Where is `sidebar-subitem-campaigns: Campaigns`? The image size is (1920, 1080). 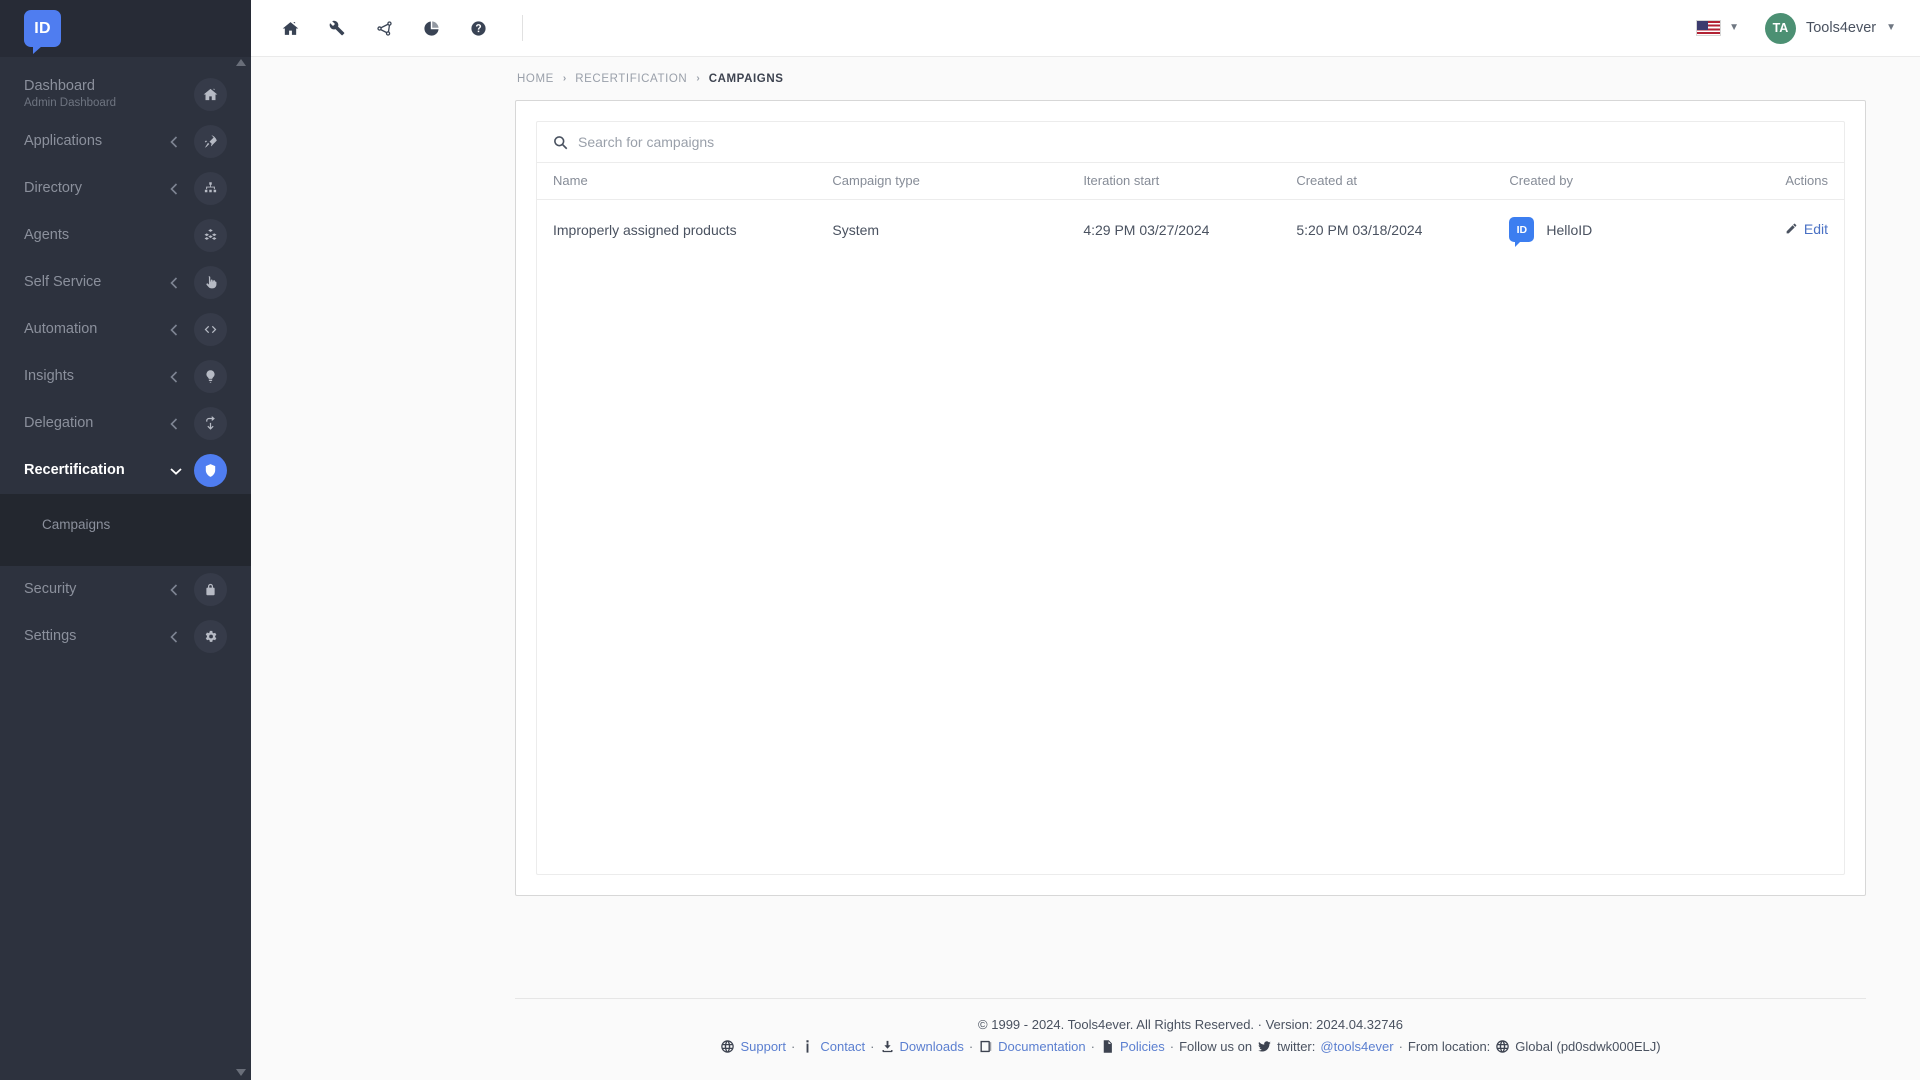 sidebar-subitem-campaigns: Campaigns is located at coordinates (125, 524).